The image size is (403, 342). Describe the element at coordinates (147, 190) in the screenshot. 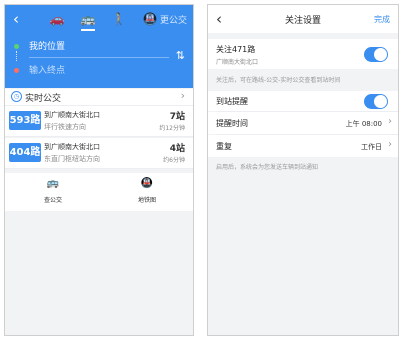

I see `subway-map-button: 🚇 地铁图` at that location.